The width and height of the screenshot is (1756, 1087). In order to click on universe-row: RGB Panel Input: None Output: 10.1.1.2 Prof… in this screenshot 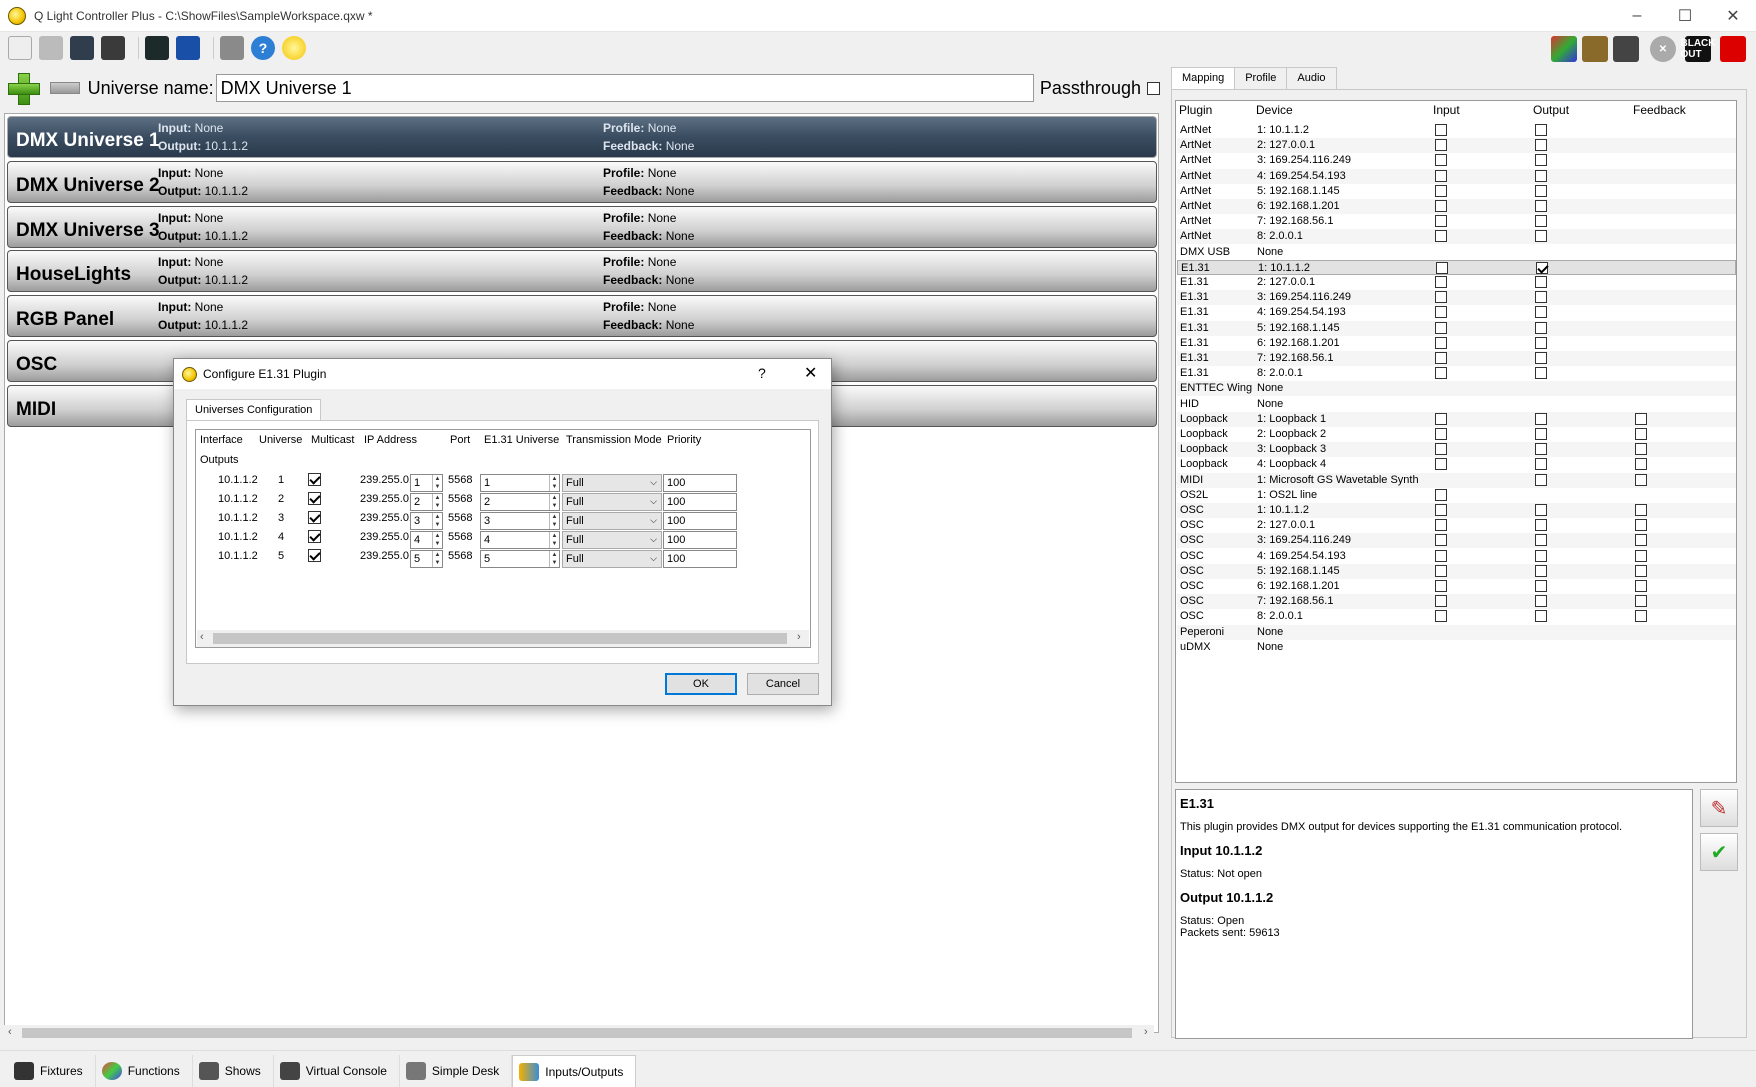, I will do `click(582, 316)`.